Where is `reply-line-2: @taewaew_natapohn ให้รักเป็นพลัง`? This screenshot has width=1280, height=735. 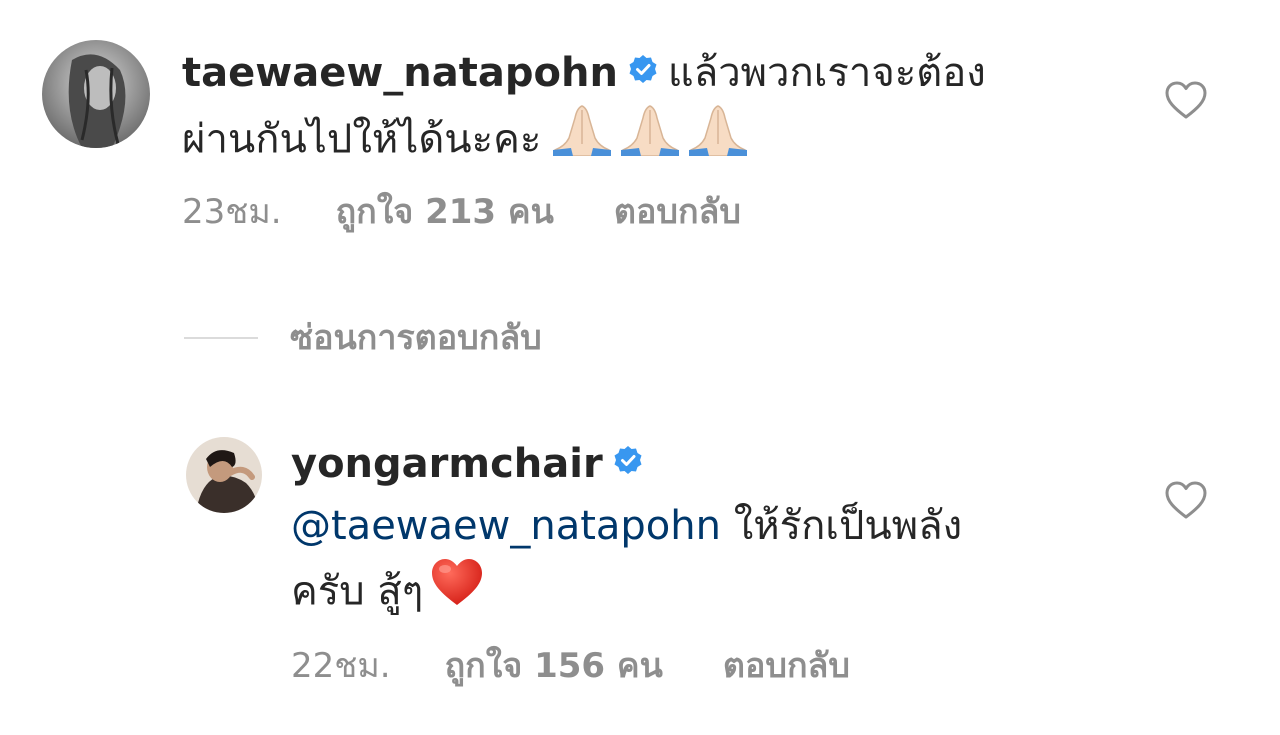 reply-line-2: @taewaew_natapohn ให้รักเป็นพลัง is located at coordinates (626, 526).